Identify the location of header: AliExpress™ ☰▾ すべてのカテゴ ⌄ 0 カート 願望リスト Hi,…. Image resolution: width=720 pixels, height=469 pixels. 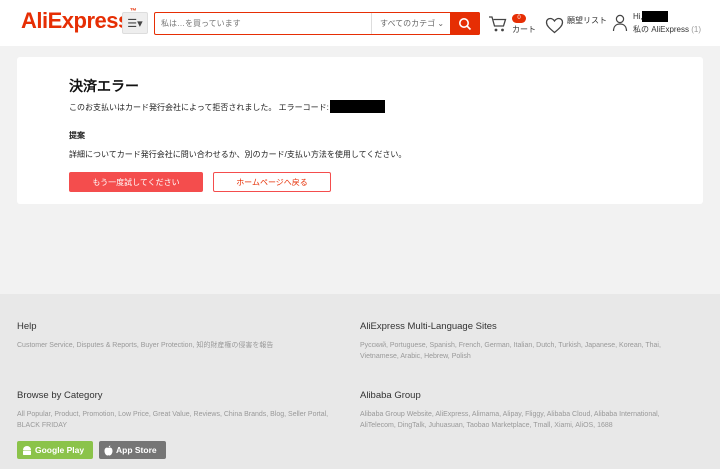
(360, 23).